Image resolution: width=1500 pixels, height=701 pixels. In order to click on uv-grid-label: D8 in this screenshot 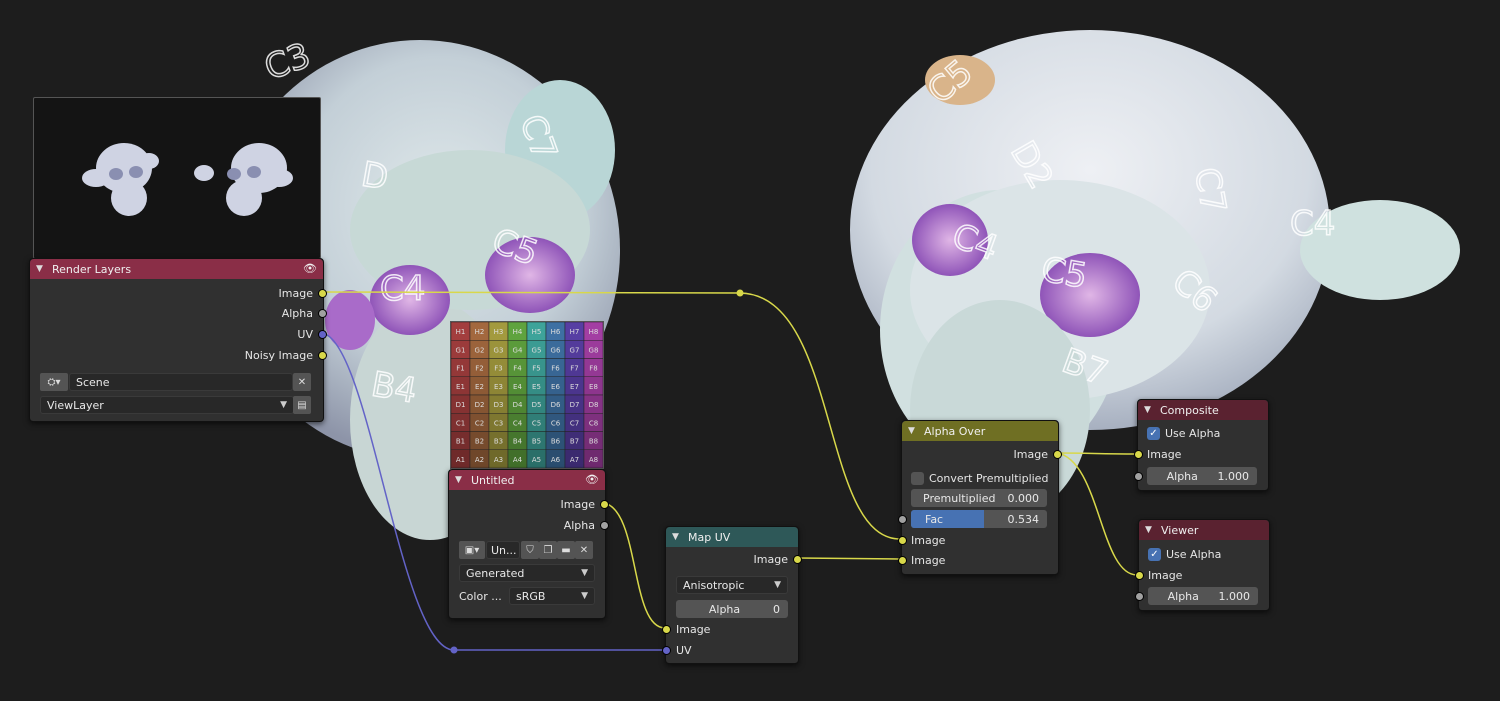, I will do `click(594, 405)`.